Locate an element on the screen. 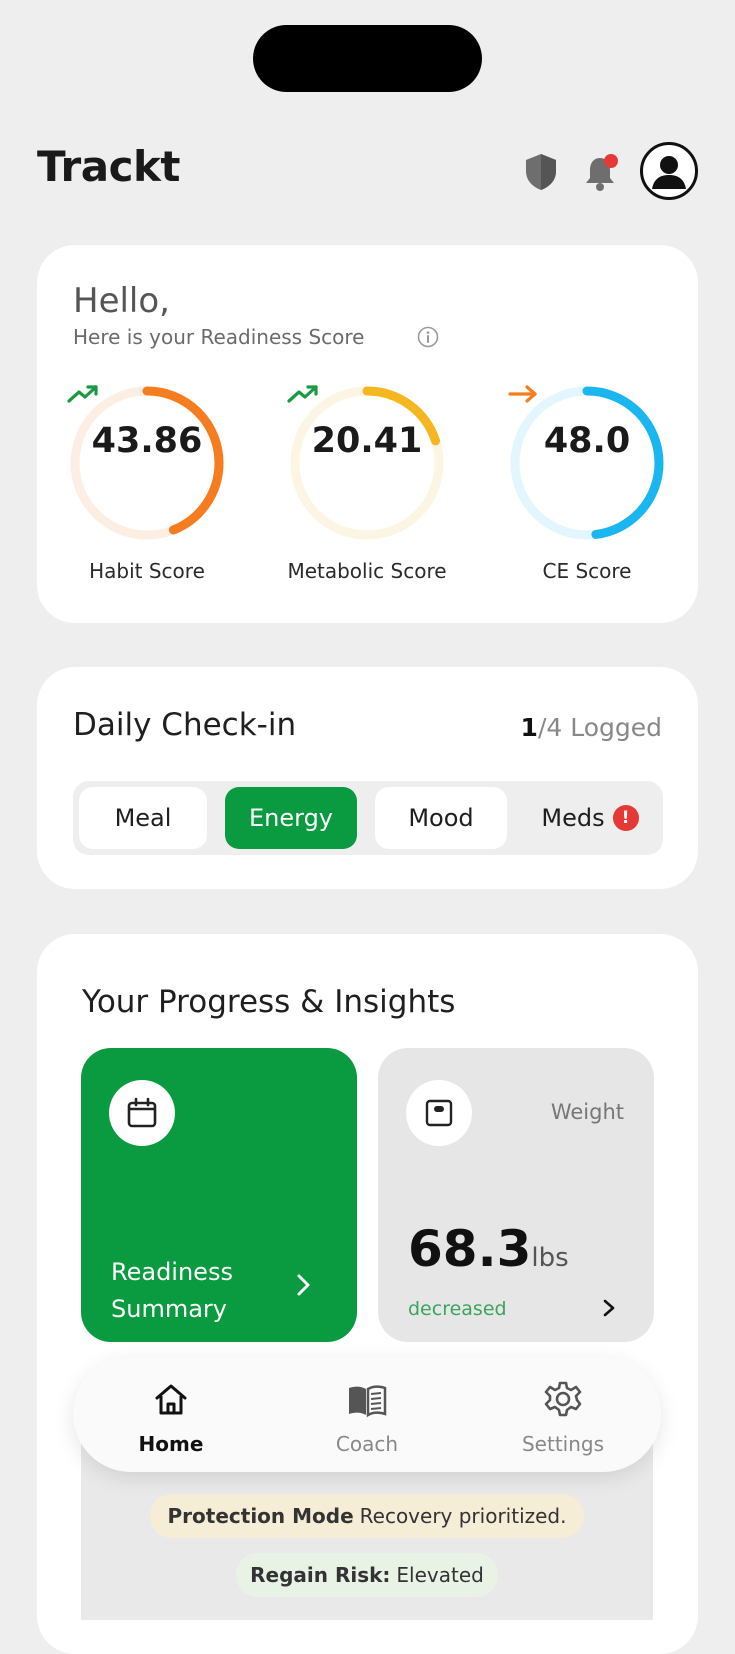 The image size is (735, 1654). greeting: Hello, is located at coordinates (121, 301).